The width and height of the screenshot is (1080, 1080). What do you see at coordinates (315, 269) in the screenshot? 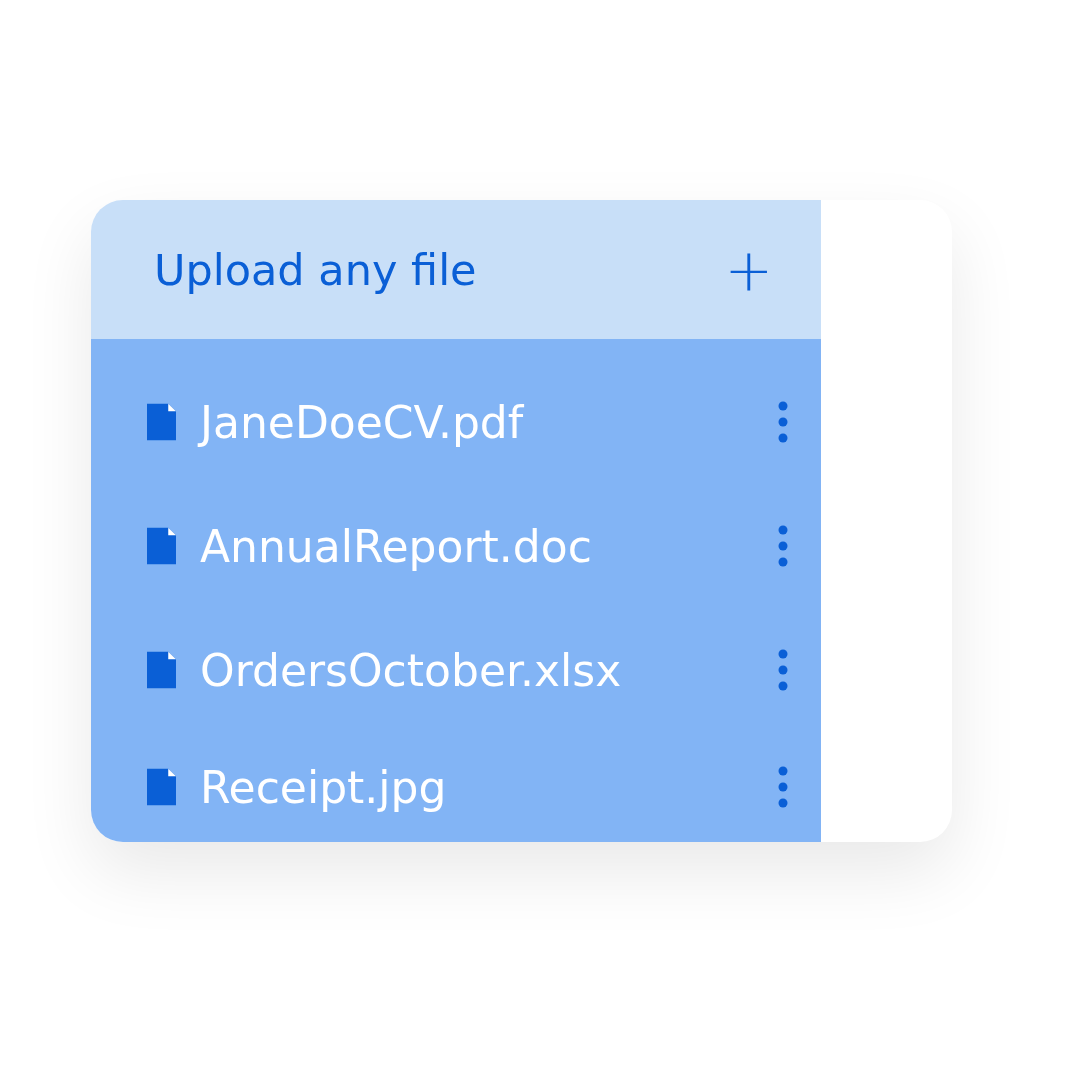
I see `upload-title: Upload any file` at bounding box center [315, 269].